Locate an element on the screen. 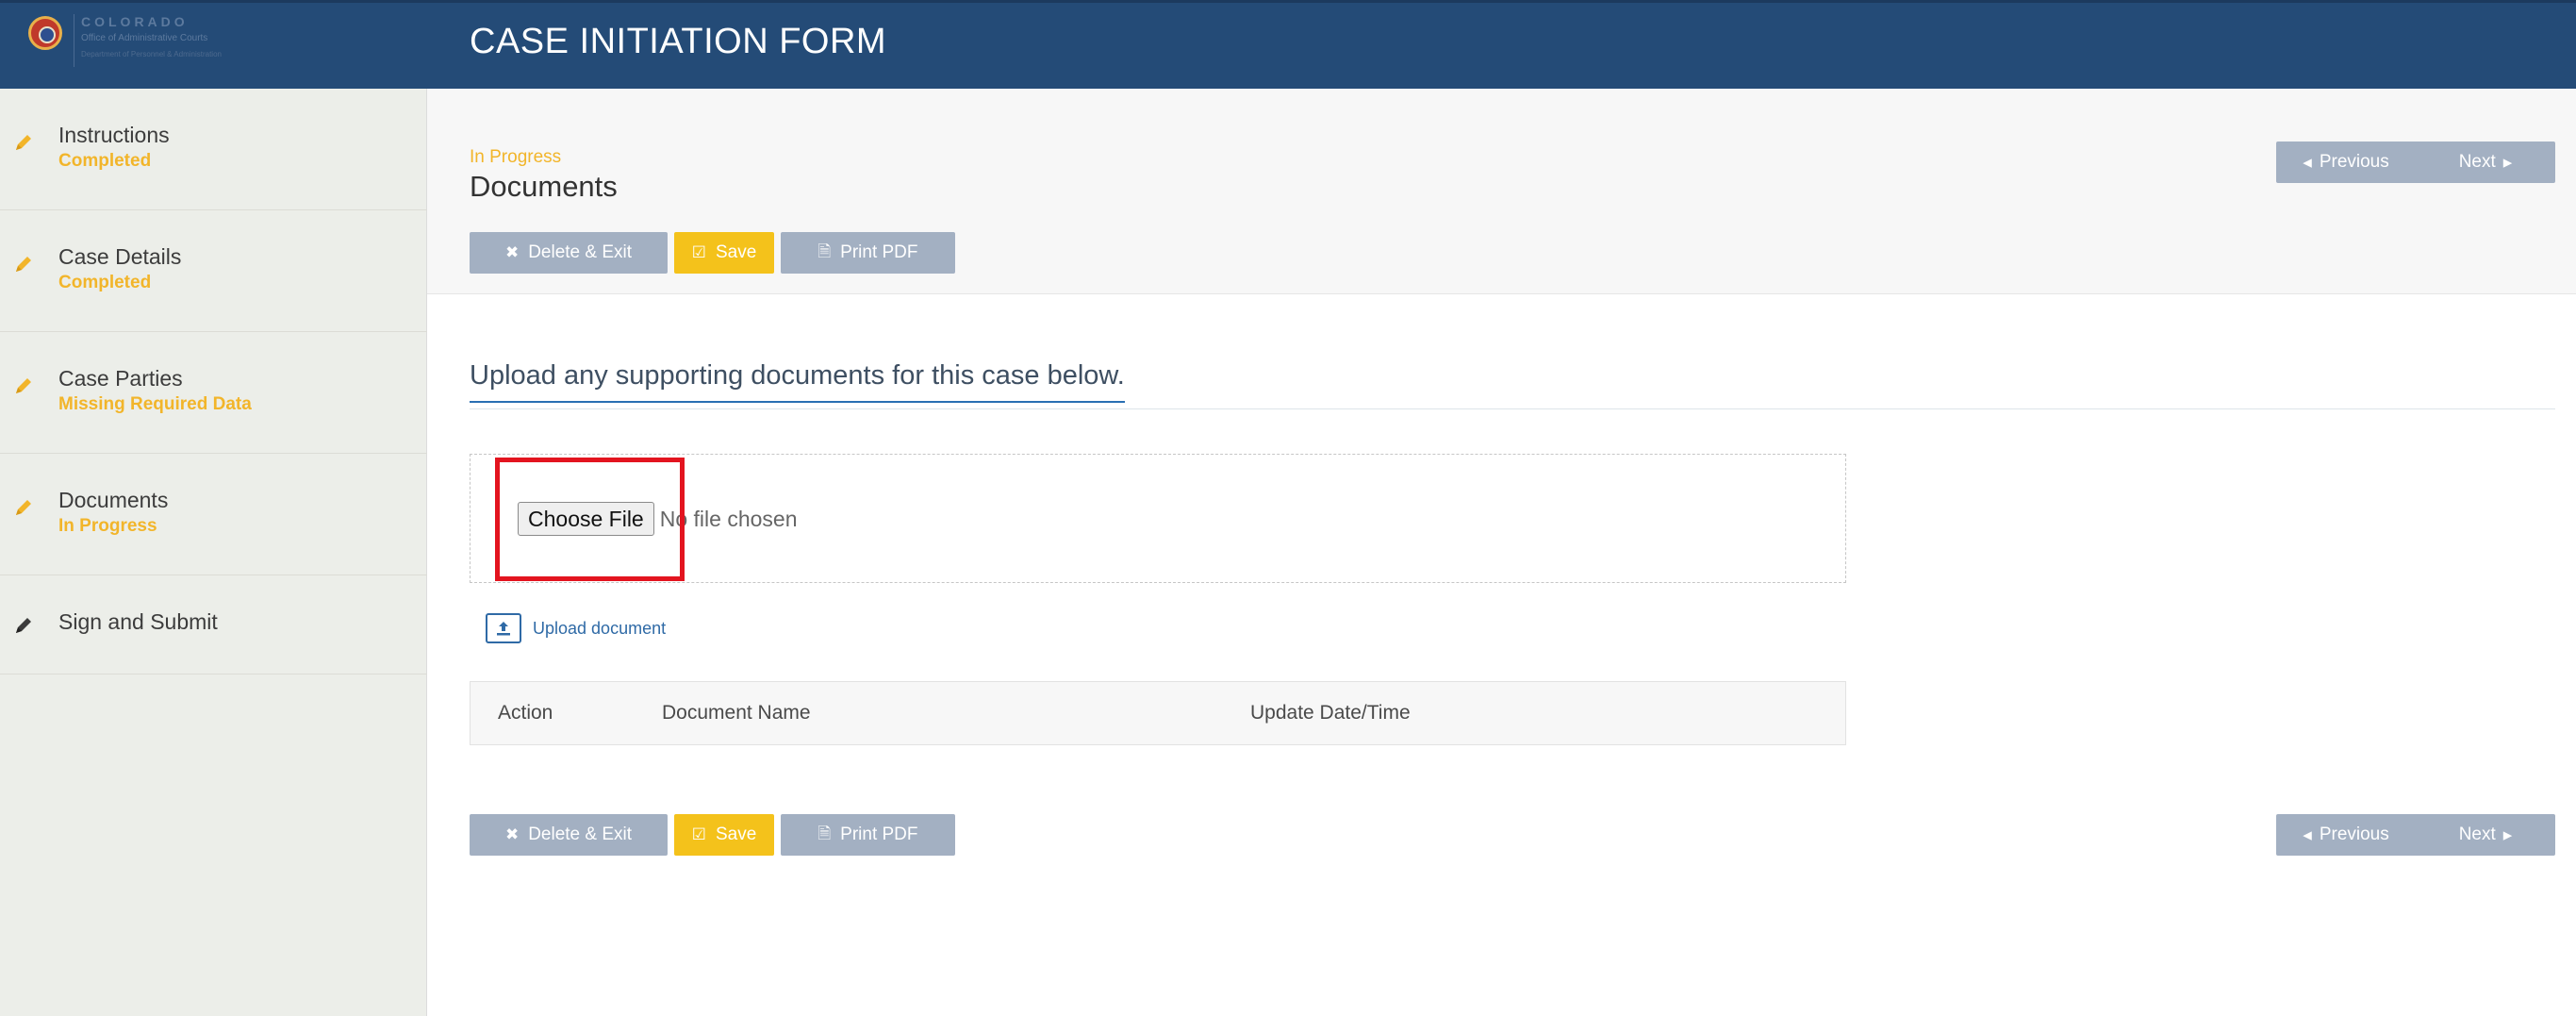 The width and height of the screenshot is (2576, 1016). upload-icon is located at coordinates (503, 628).